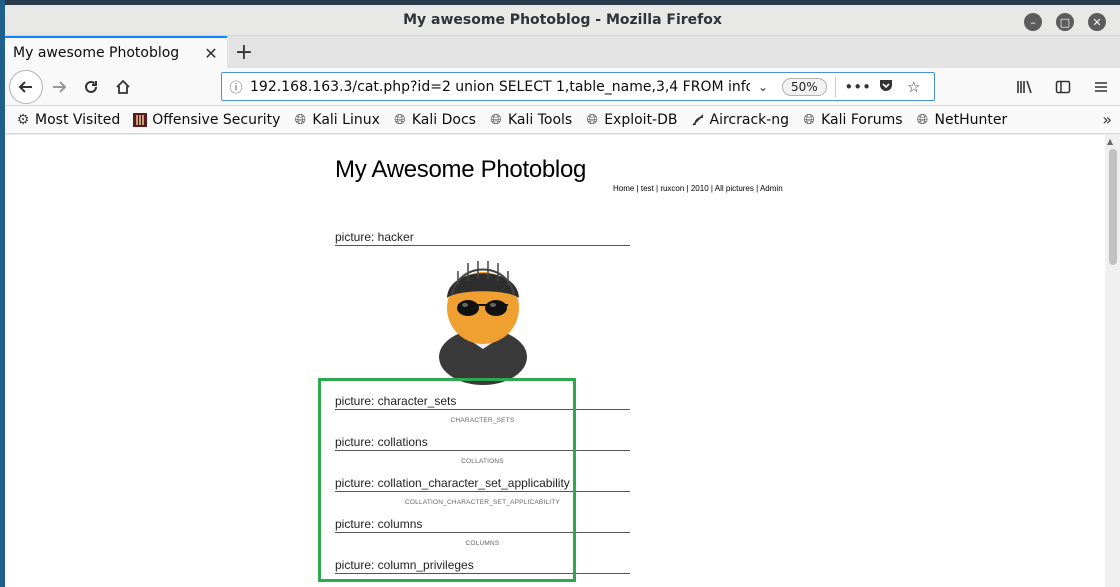 The height and width of the screenshot is (587, 1120). I want to click on window-controls: – □ ✕, so click(1065, 22).